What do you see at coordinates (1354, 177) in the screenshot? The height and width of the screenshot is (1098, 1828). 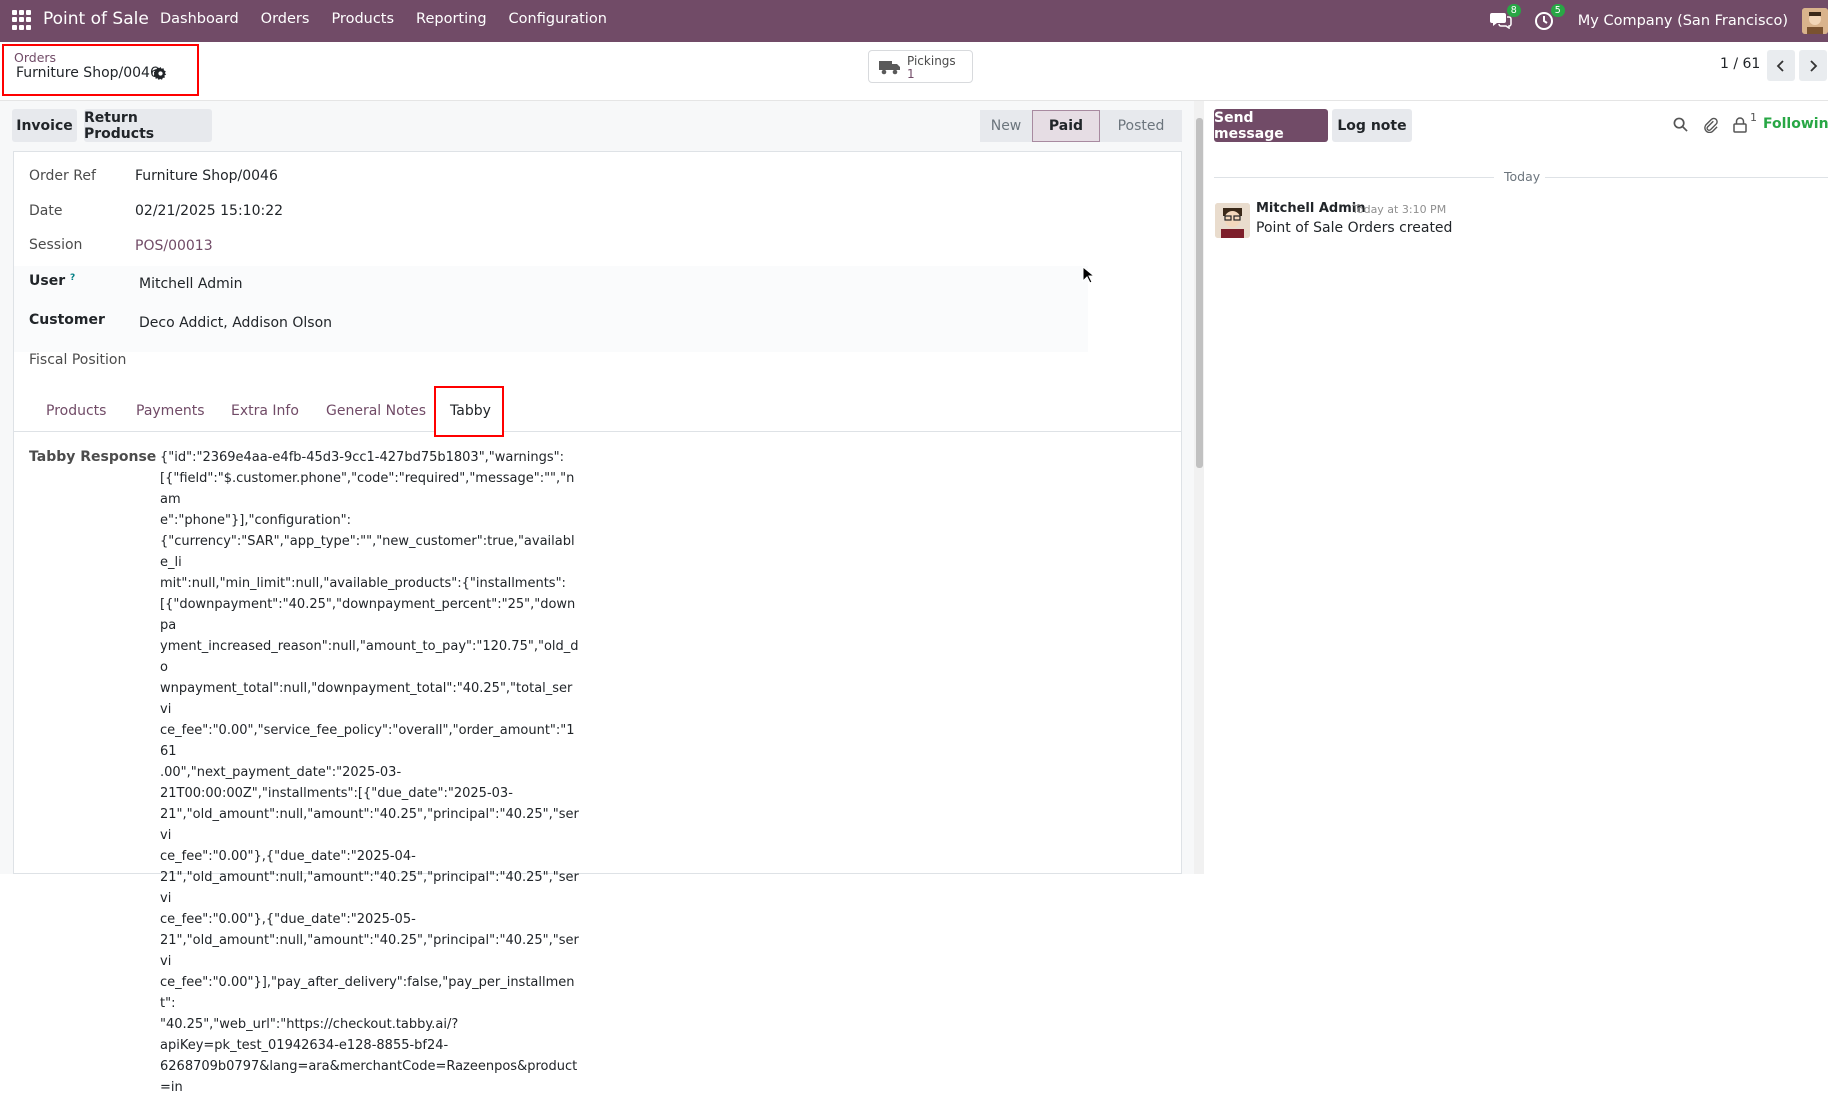 I see `date-separator-line-left` at bounding box center [1354, 177].